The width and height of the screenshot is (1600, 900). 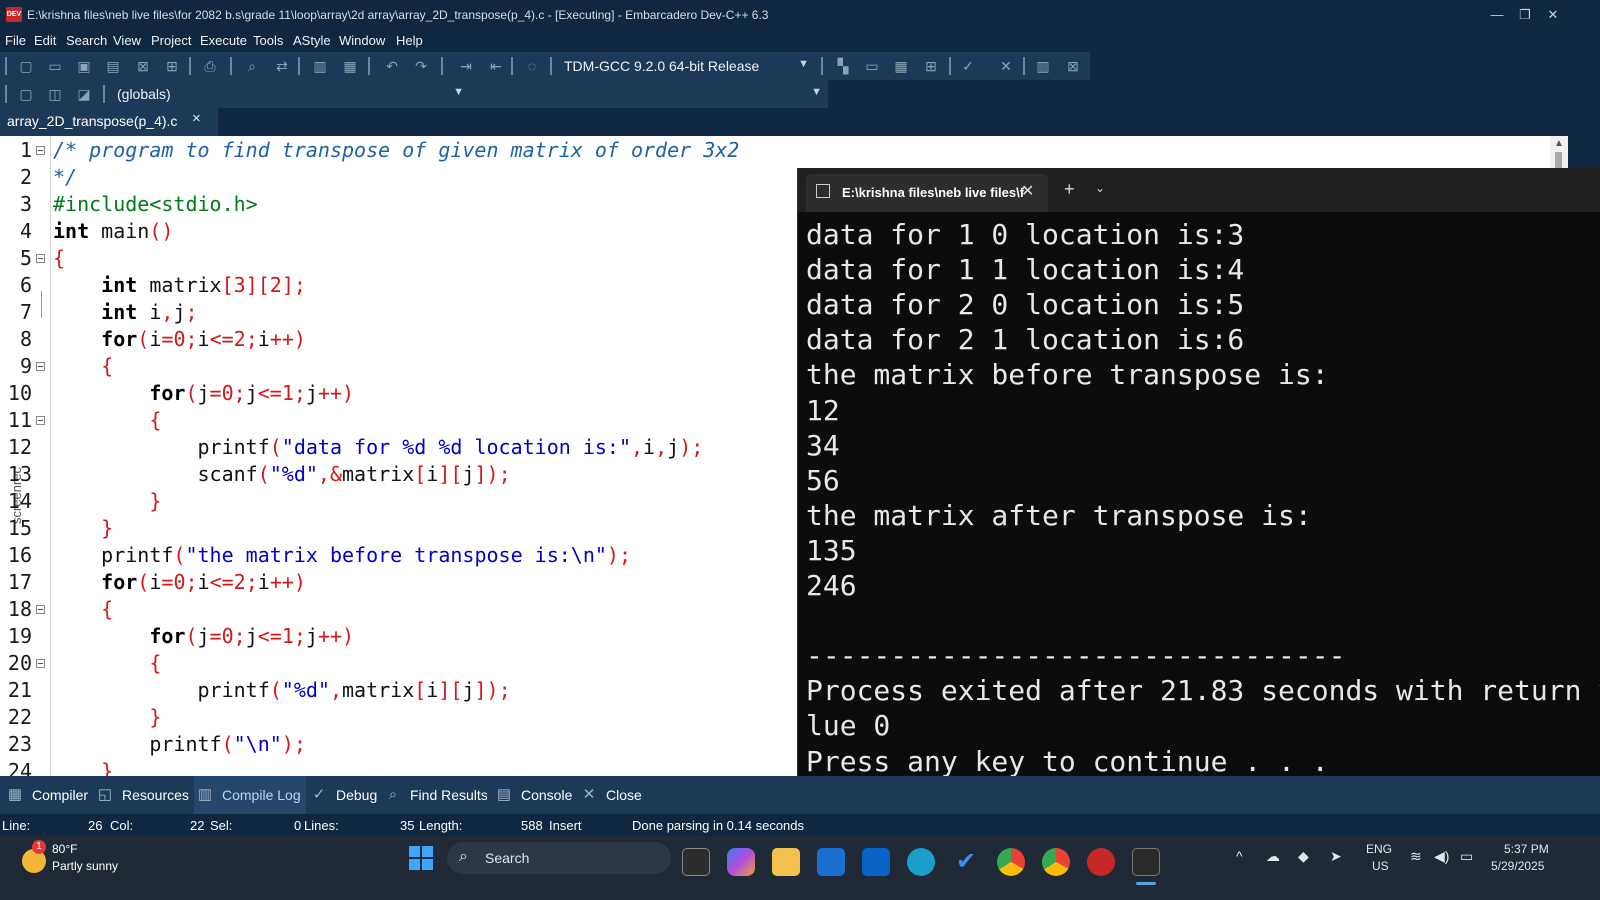 I want to click on find-icon: ⌕, so click(x=252, y=66).